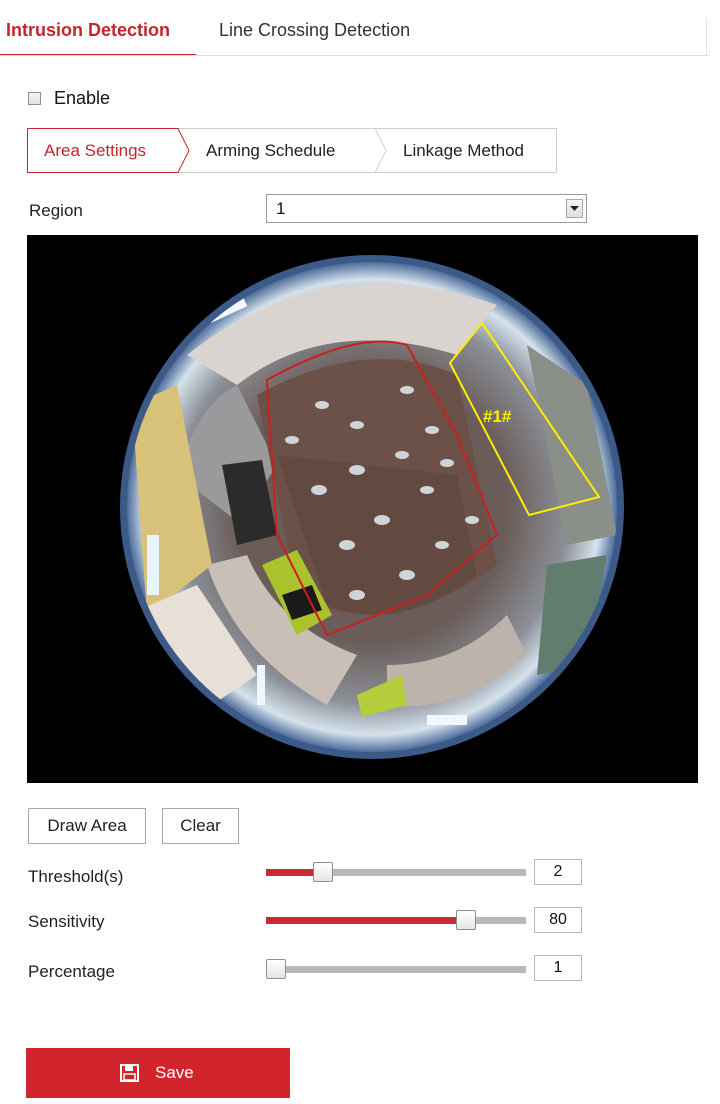  What do you see at coordinates (87, 826) in the screenshot?
I see `draw-area-button: Draw Area` at bounding box center [87, 826].